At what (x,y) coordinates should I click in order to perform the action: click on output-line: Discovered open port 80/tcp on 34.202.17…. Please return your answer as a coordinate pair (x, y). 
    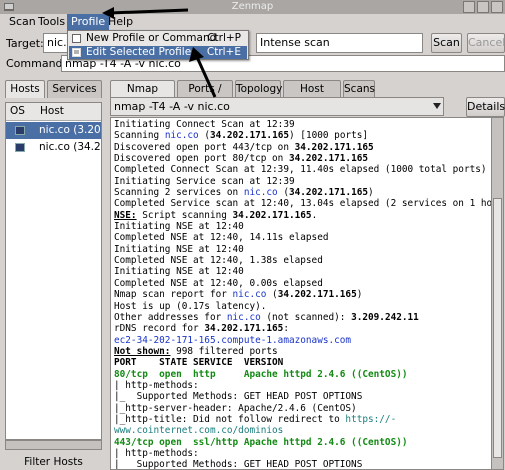
    Looking at the image, I should click on (308, 159).